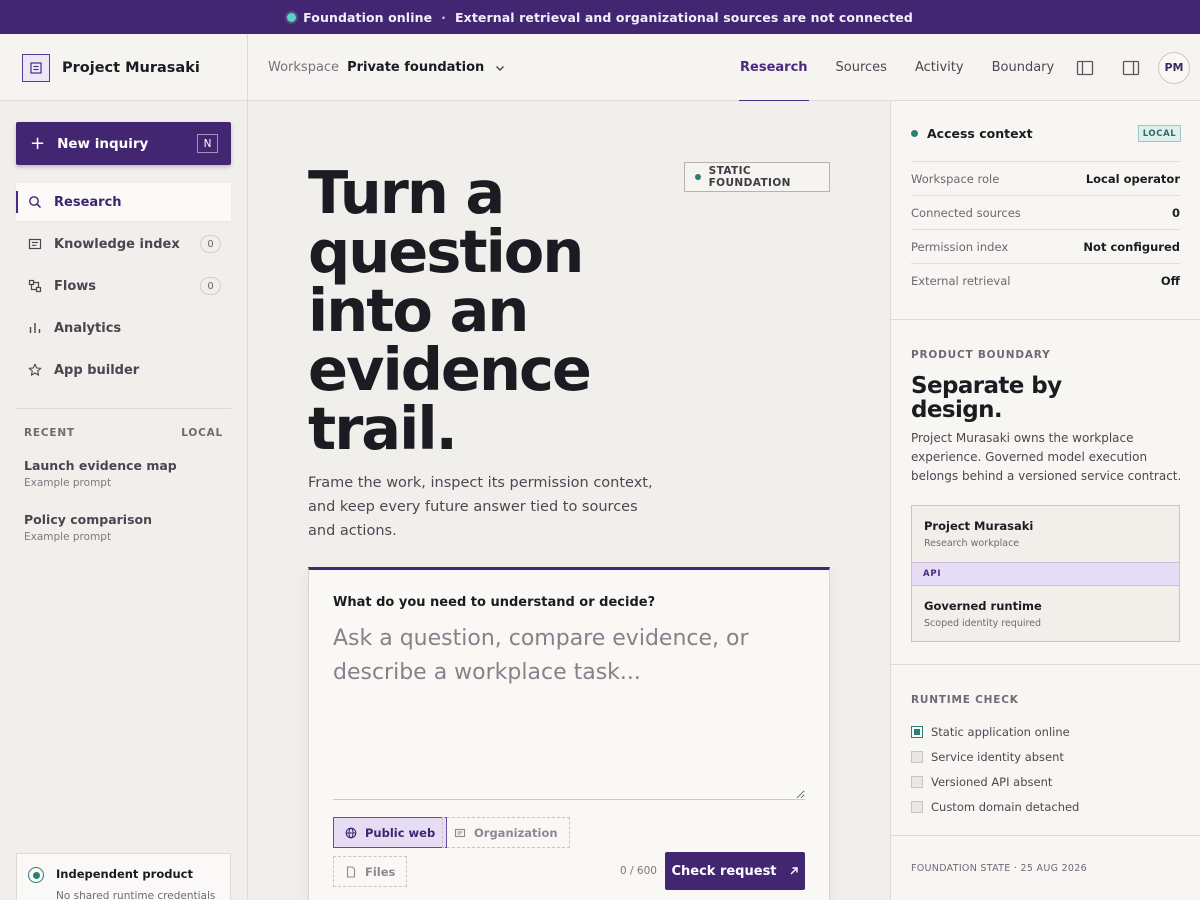  I want to click on tab-activity: Activity, so click(939, 67).